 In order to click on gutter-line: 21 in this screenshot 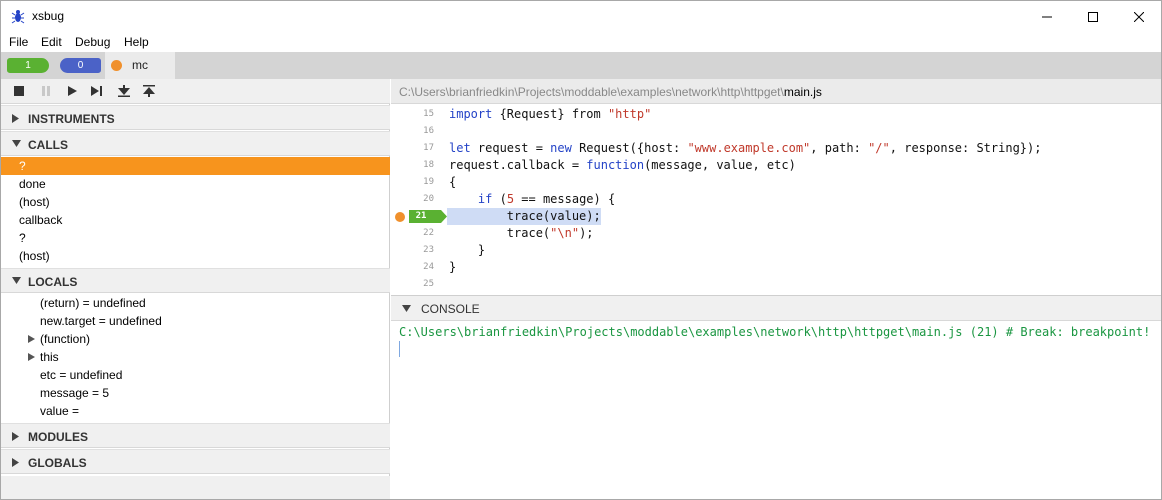, I will do `click(416, 216)`.